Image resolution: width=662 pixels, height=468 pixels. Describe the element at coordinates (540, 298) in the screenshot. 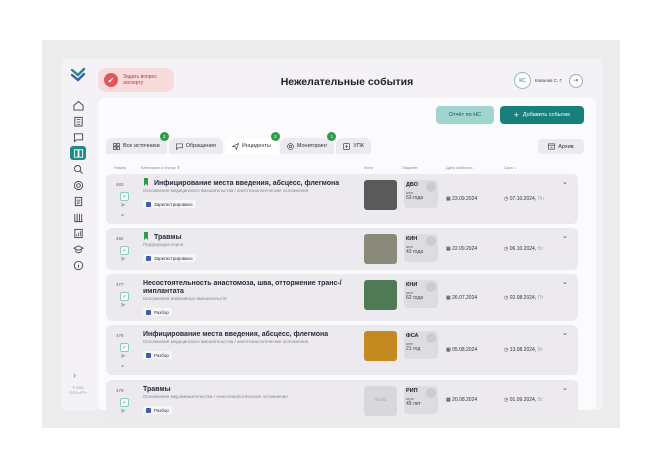

I see `due-weekday: Пт` at that location.